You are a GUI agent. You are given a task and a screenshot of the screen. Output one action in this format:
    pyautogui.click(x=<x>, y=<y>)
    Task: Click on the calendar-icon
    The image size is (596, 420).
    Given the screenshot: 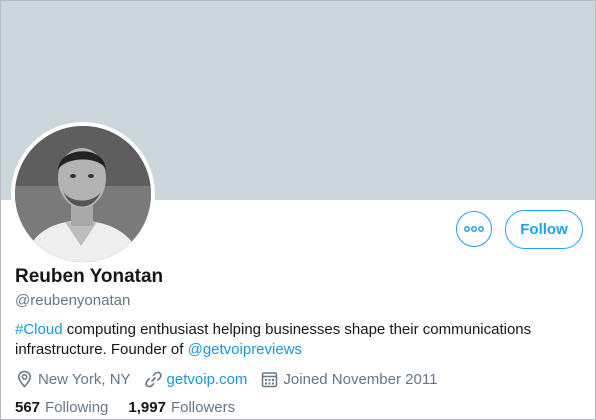 What is the action you would take?
    pyautogui.click(x=270, y=379)
    